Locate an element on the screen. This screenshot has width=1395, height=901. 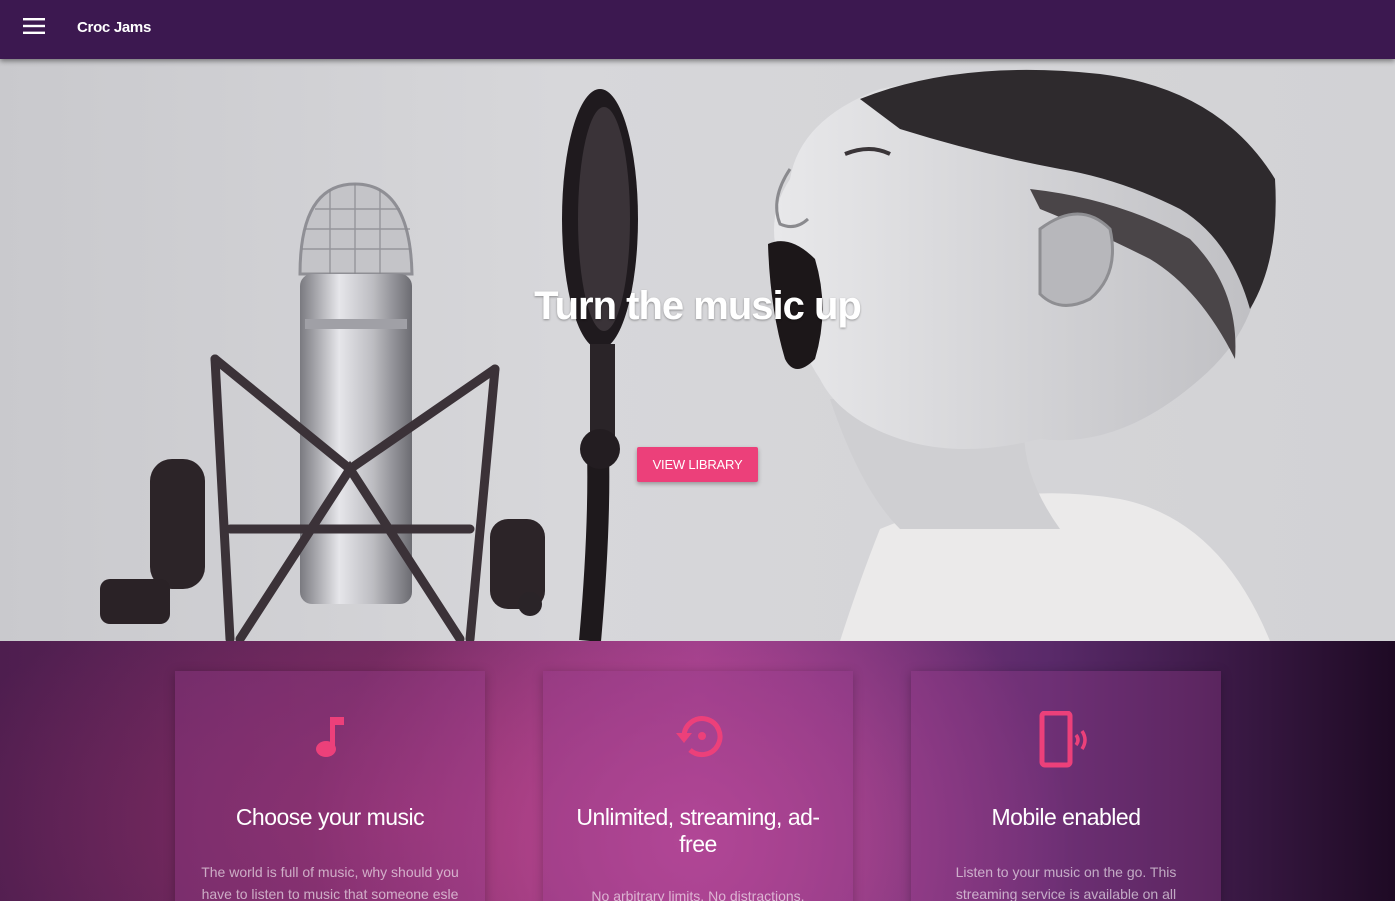
feature-description: No arbitrary limits. No distractions. is located at coordinates (698, 894).